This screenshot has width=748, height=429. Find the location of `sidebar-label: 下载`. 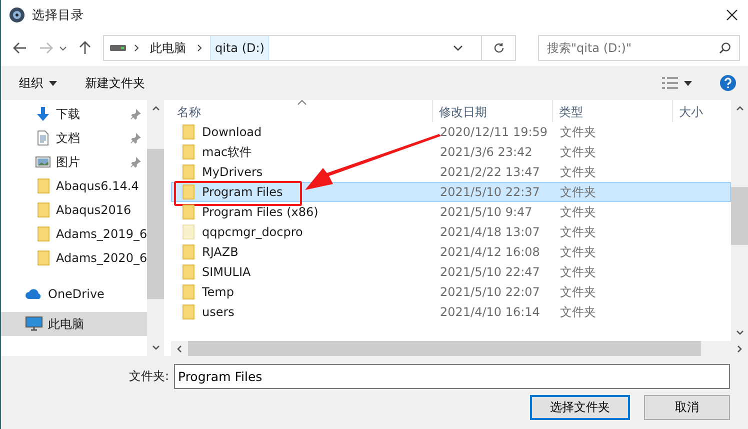

sidebar-label: 下载 is located at coordinates (68, 114).